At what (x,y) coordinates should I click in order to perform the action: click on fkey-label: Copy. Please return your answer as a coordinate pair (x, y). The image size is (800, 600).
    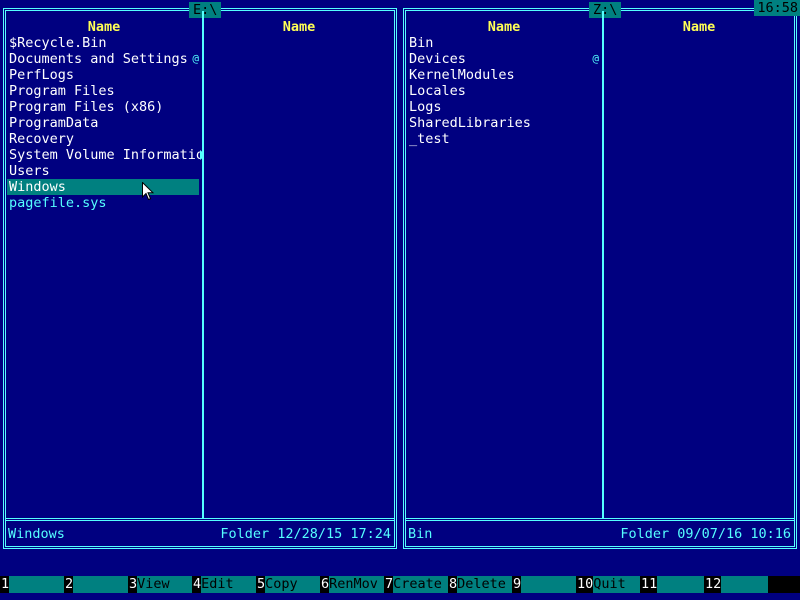
    Looking at the image, I should click on (292, 584).